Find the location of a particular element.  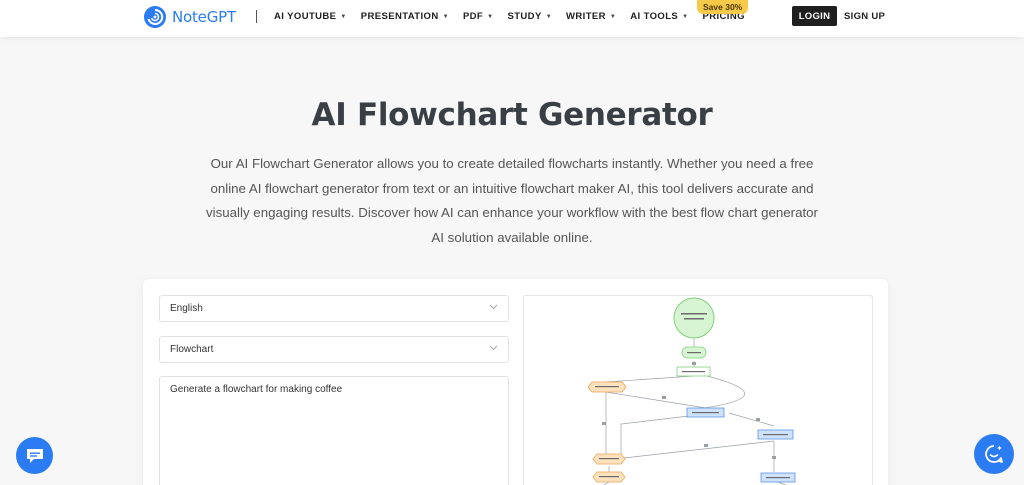

nav-label: STUDY is located at coordinates (524, 16).